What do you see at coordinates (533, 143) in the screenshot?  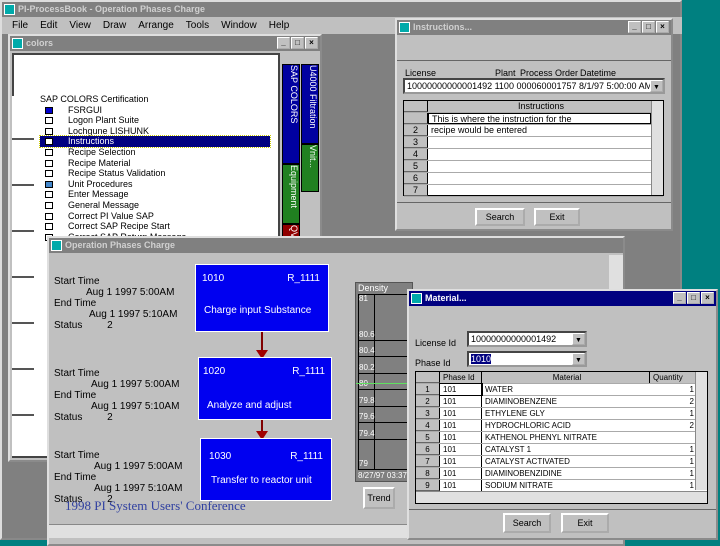 I see `table-row: 3` at bounding box center [533, 143].